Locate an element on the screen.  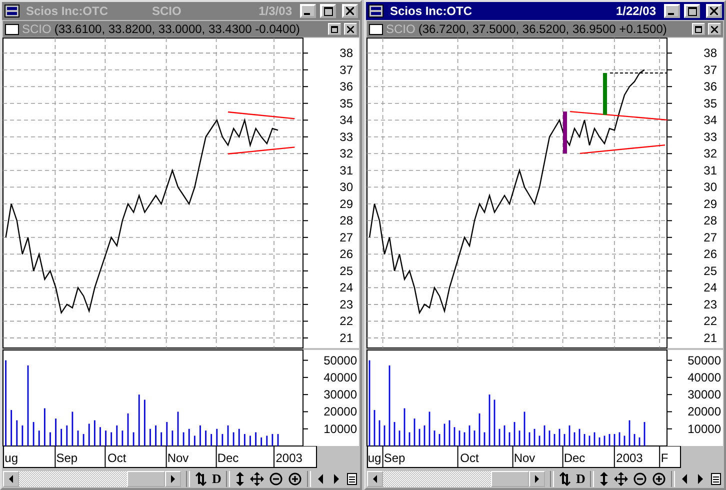
axis-label: 22 is located at coordinates (346, 321).